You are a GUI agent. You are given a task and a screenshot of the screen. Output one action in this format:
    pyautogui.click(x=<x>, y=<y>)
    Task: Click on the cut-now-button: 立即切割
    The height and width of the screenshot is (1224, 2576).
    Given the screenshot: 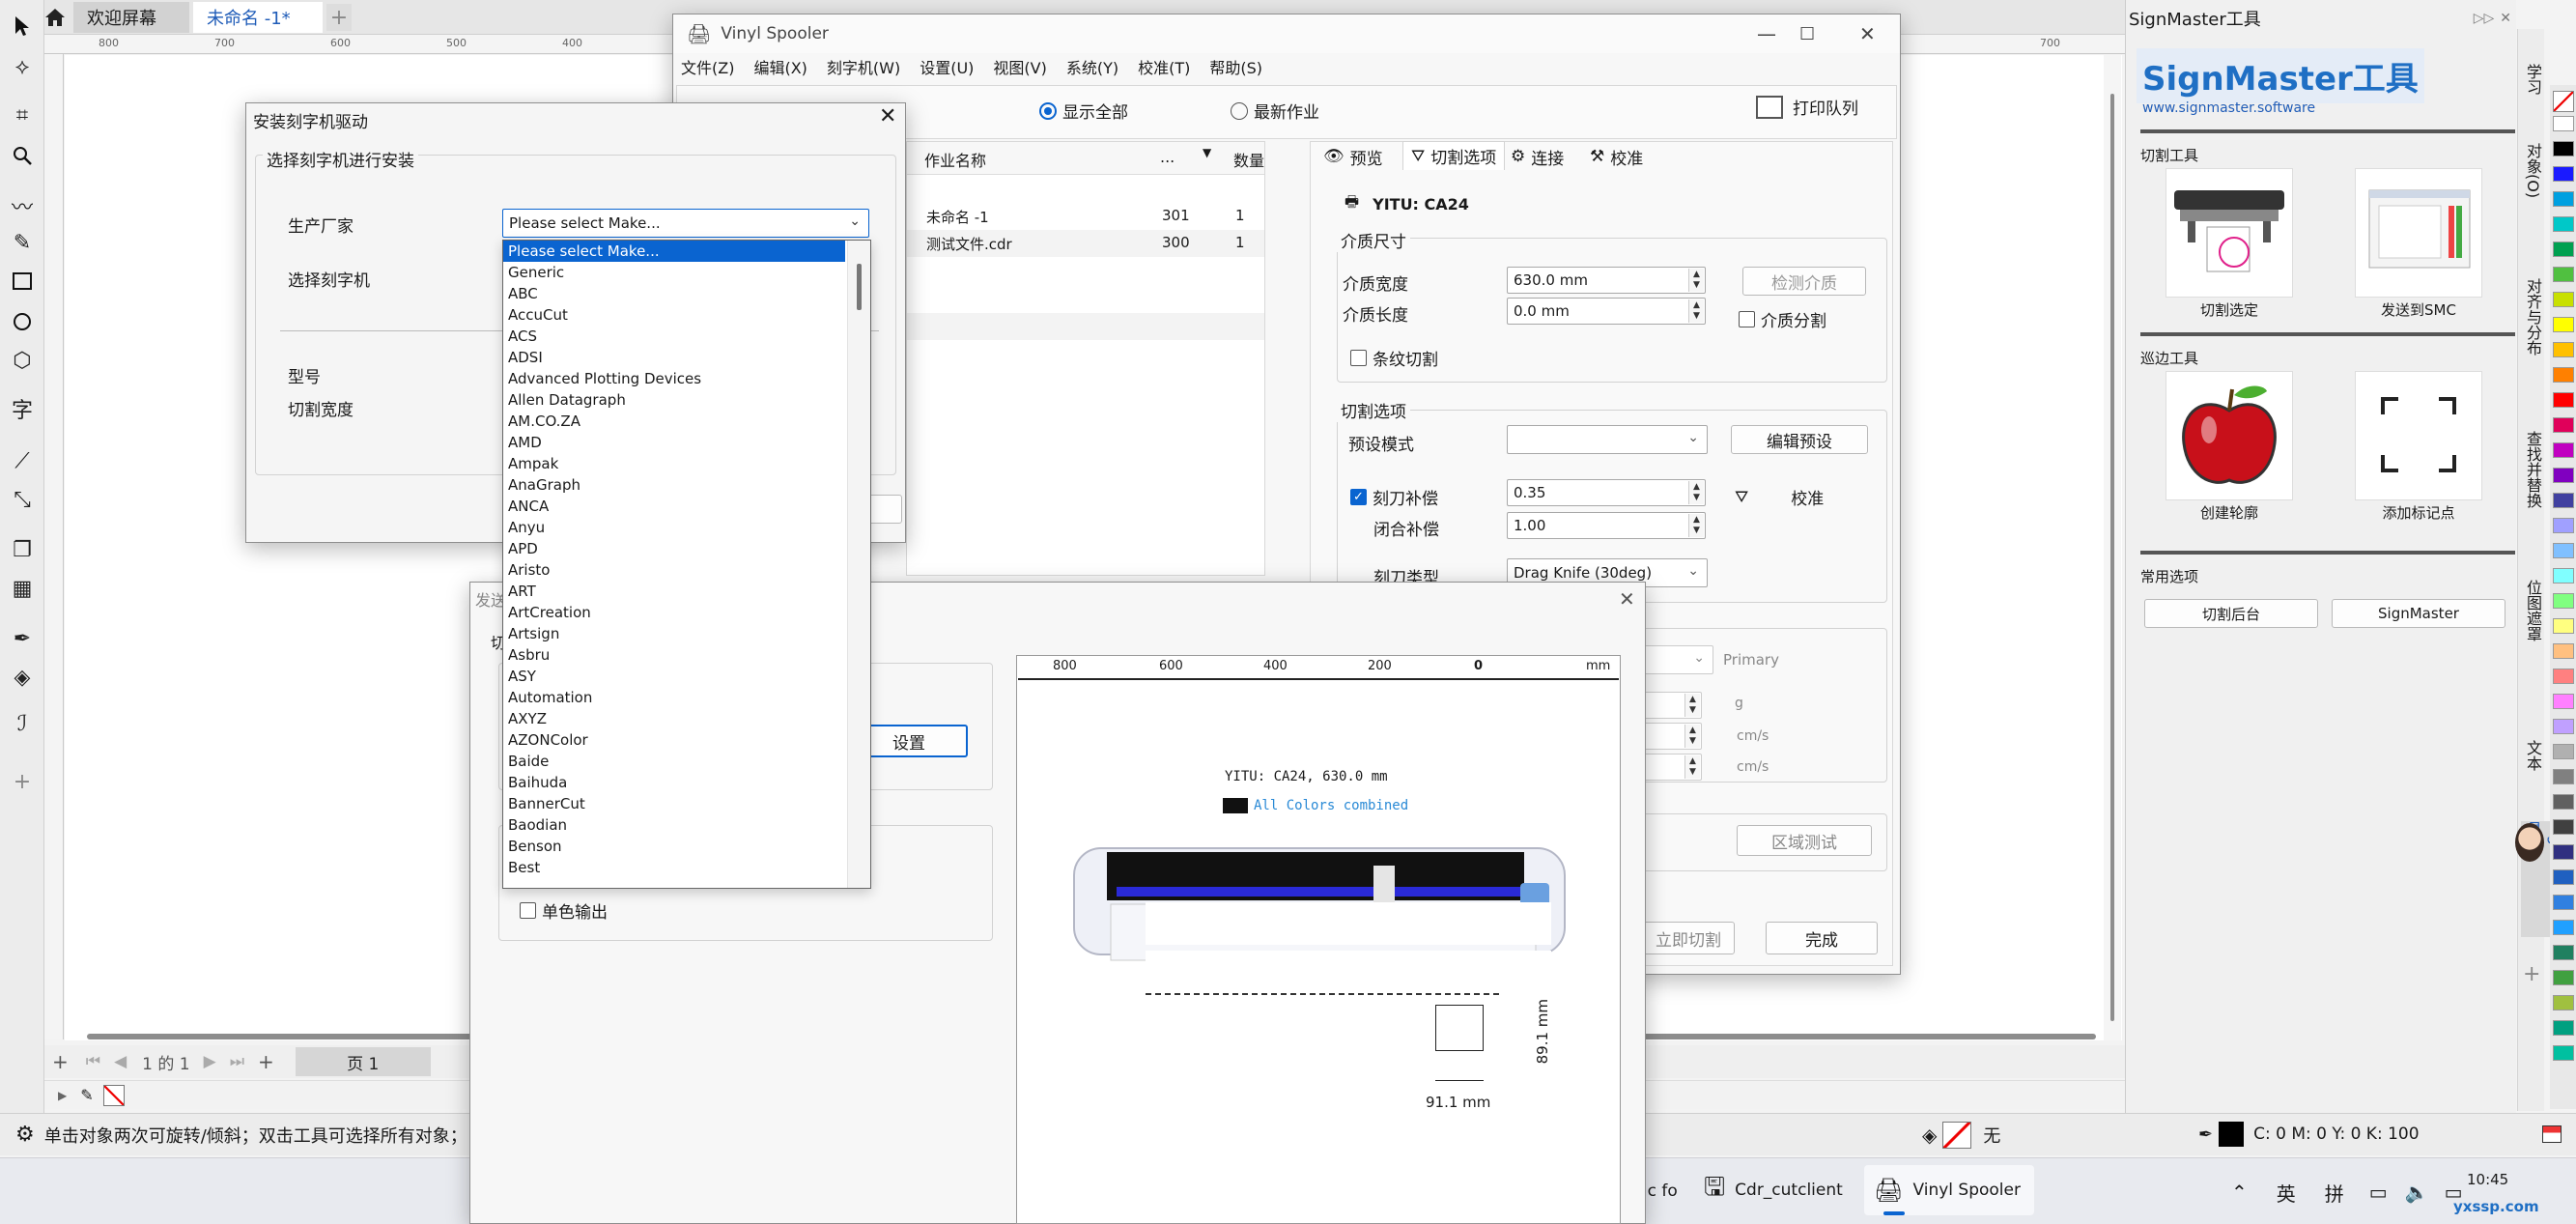 What is the action you would take?
    pyautogui.click(x=1688, y=938)
    